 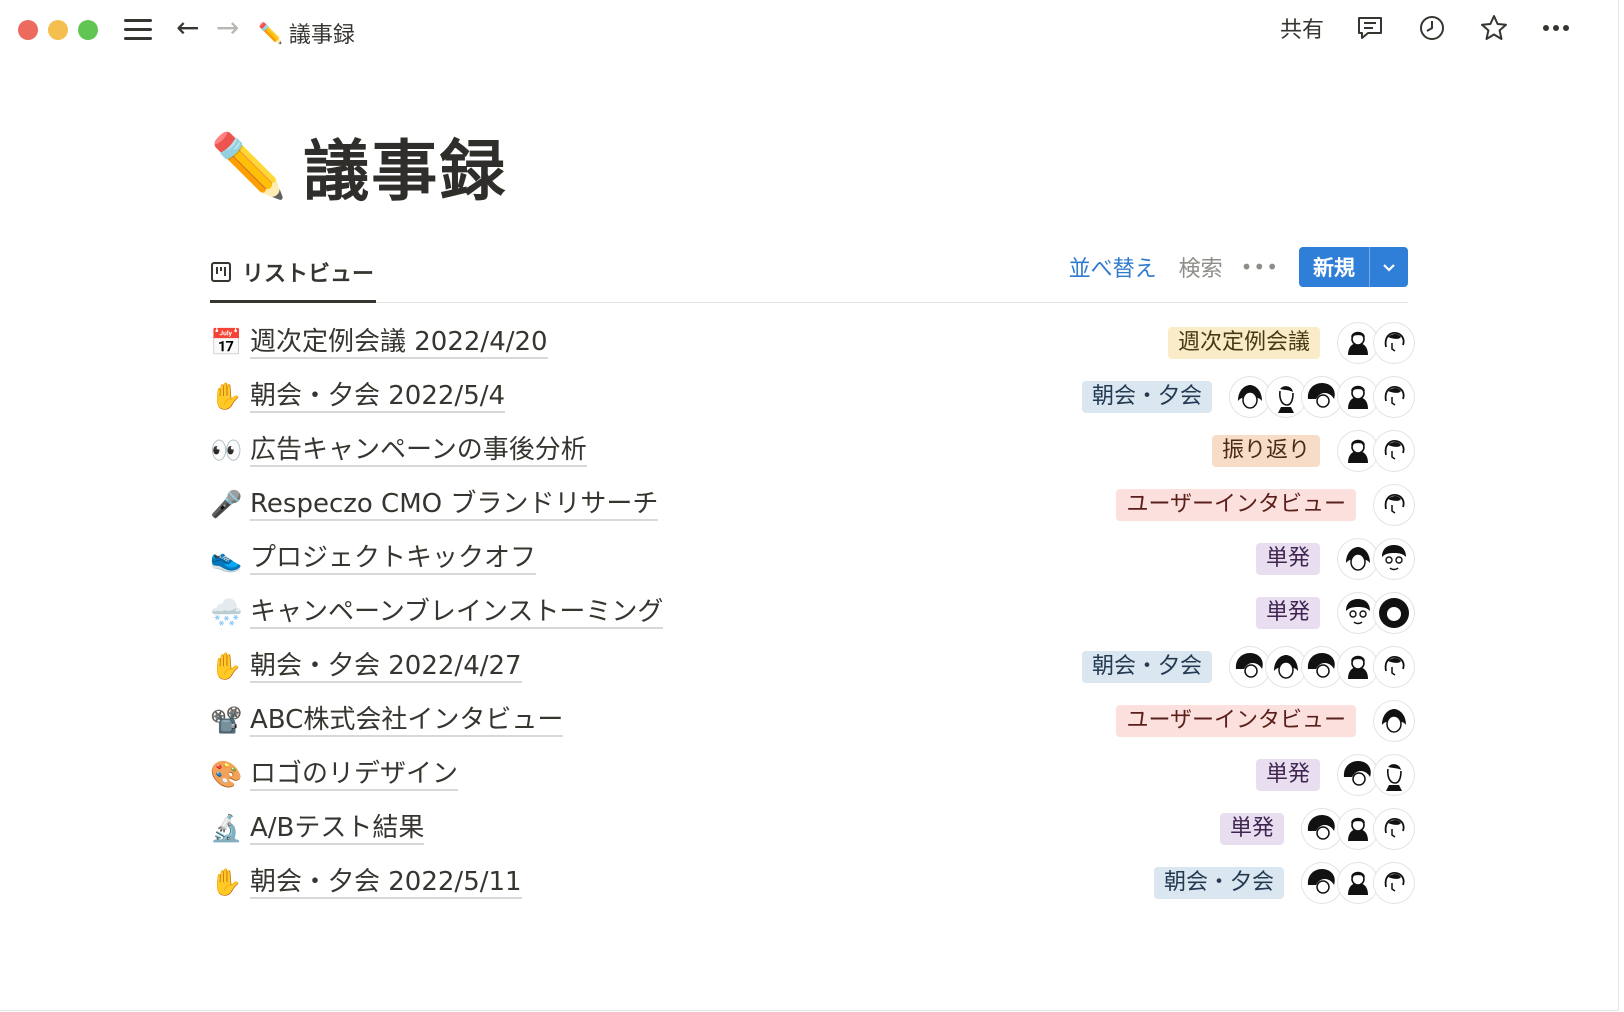 What do you see at coordinates (138, 30) in the screenshot?
I see `sidebar-toggle-icon` at bounding box center [138, 30].